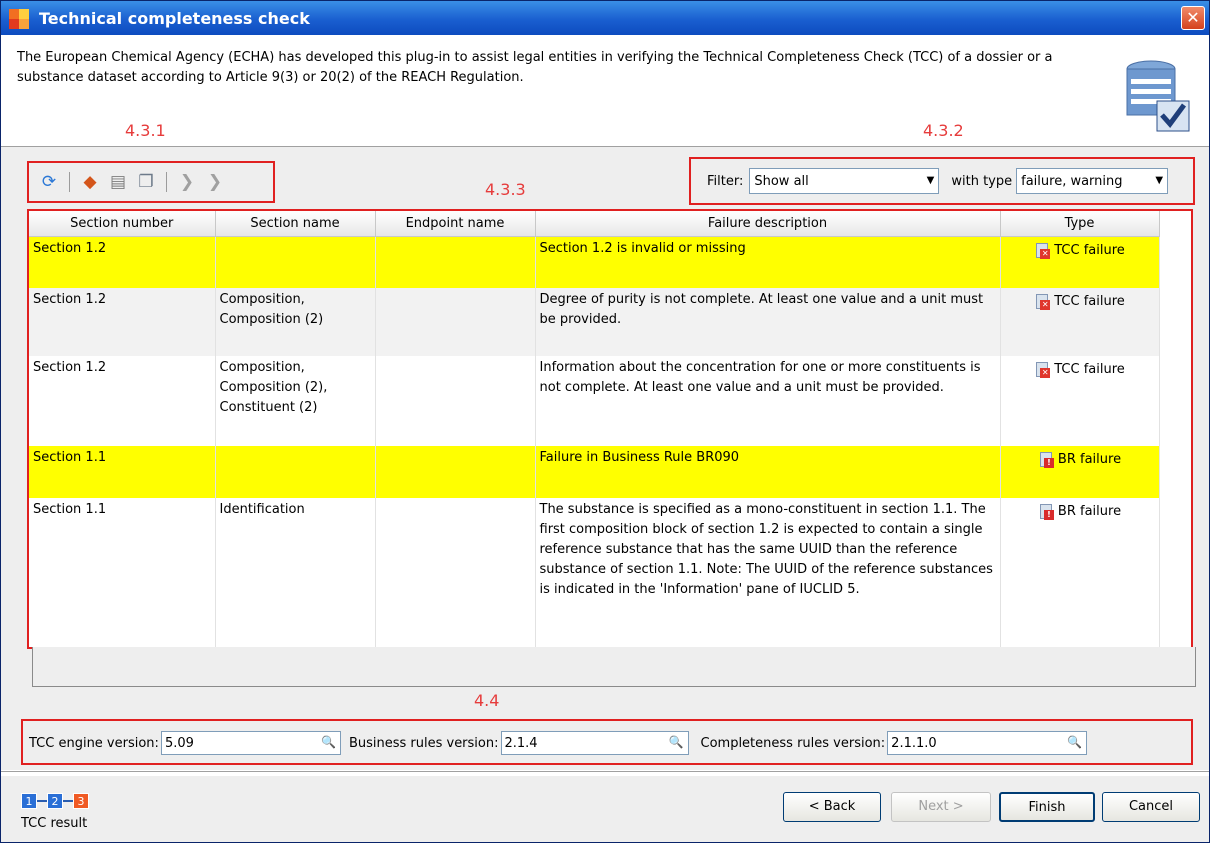 The width and height of the screenshot is (1210, 843). What do you see at coordinates (768, 262) in the screenshot?
I see `failure-description-cell: Section 1.2 is invalid or missing` at bounding box center [768, 262].